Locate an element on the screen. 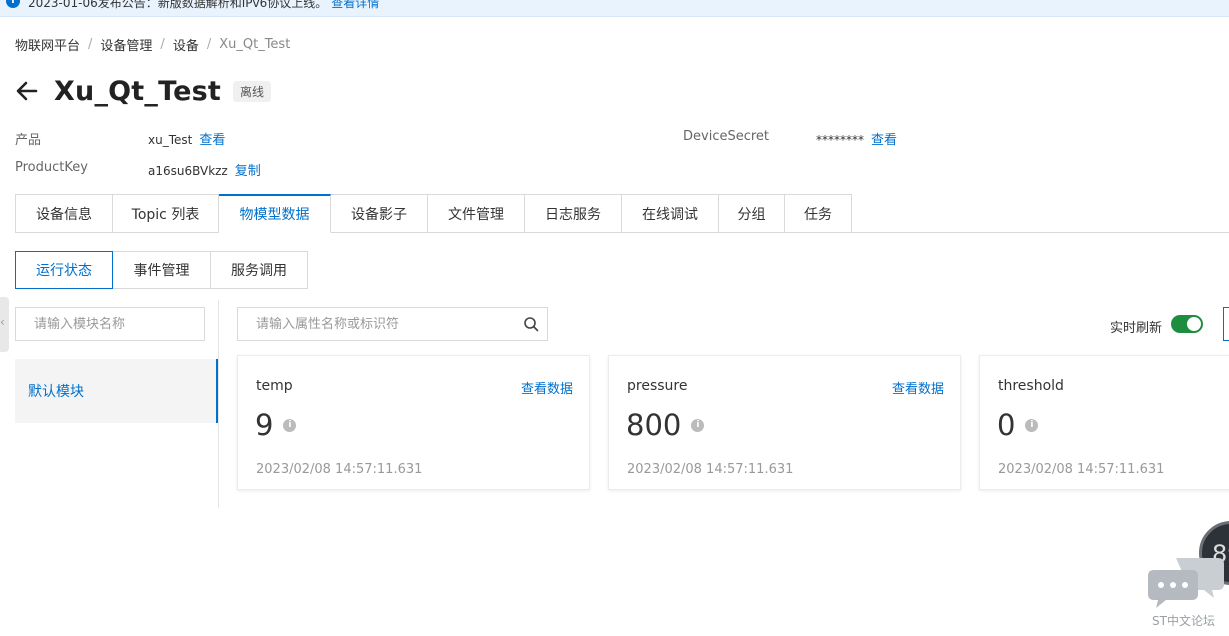 The image size is (1229, 636). search-icon is located at coordinates (531, 324).